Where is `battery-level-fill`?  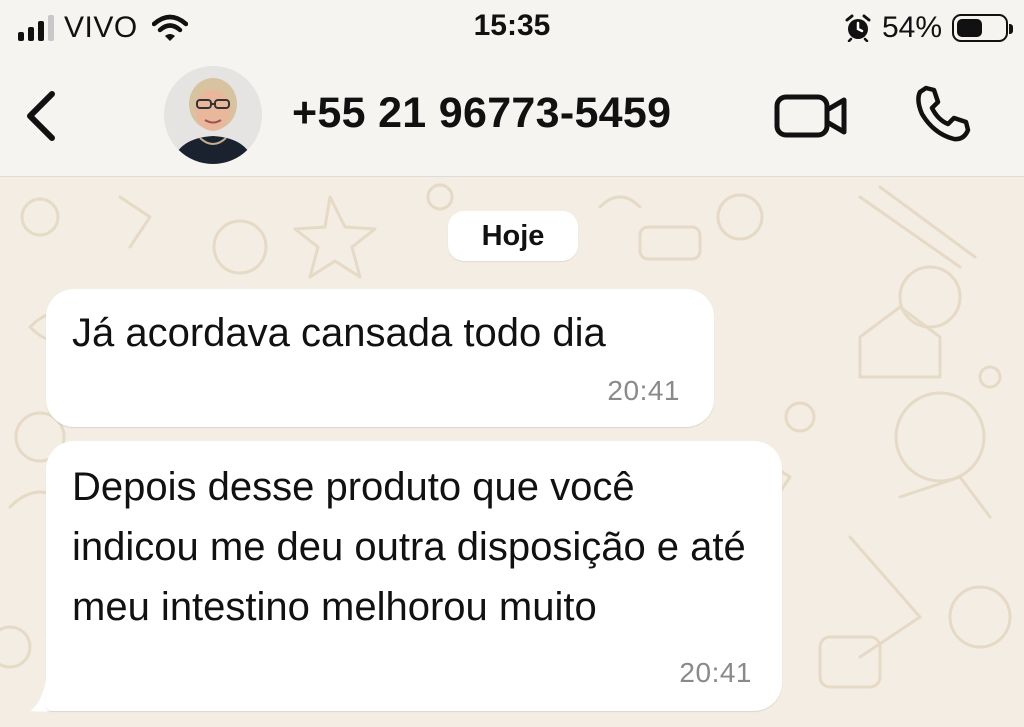
battery-level-fill is located at coordinates (969, 28).